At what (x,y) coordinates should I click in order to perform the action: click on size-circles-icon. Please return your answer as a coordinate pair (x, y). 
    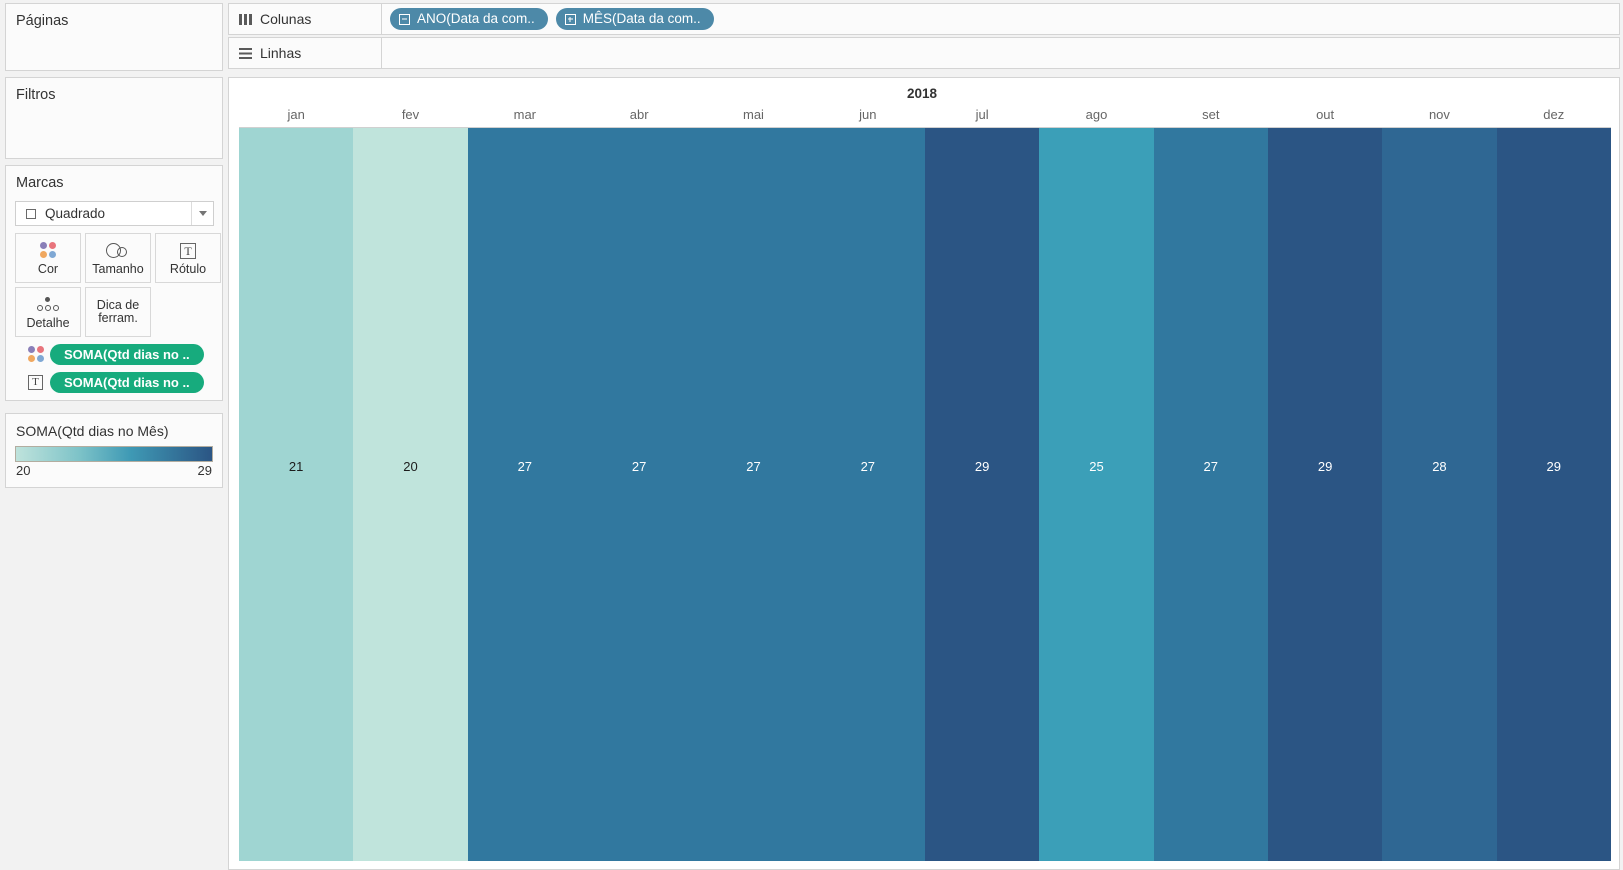
    Looking at the image, I should click on (118, 251).